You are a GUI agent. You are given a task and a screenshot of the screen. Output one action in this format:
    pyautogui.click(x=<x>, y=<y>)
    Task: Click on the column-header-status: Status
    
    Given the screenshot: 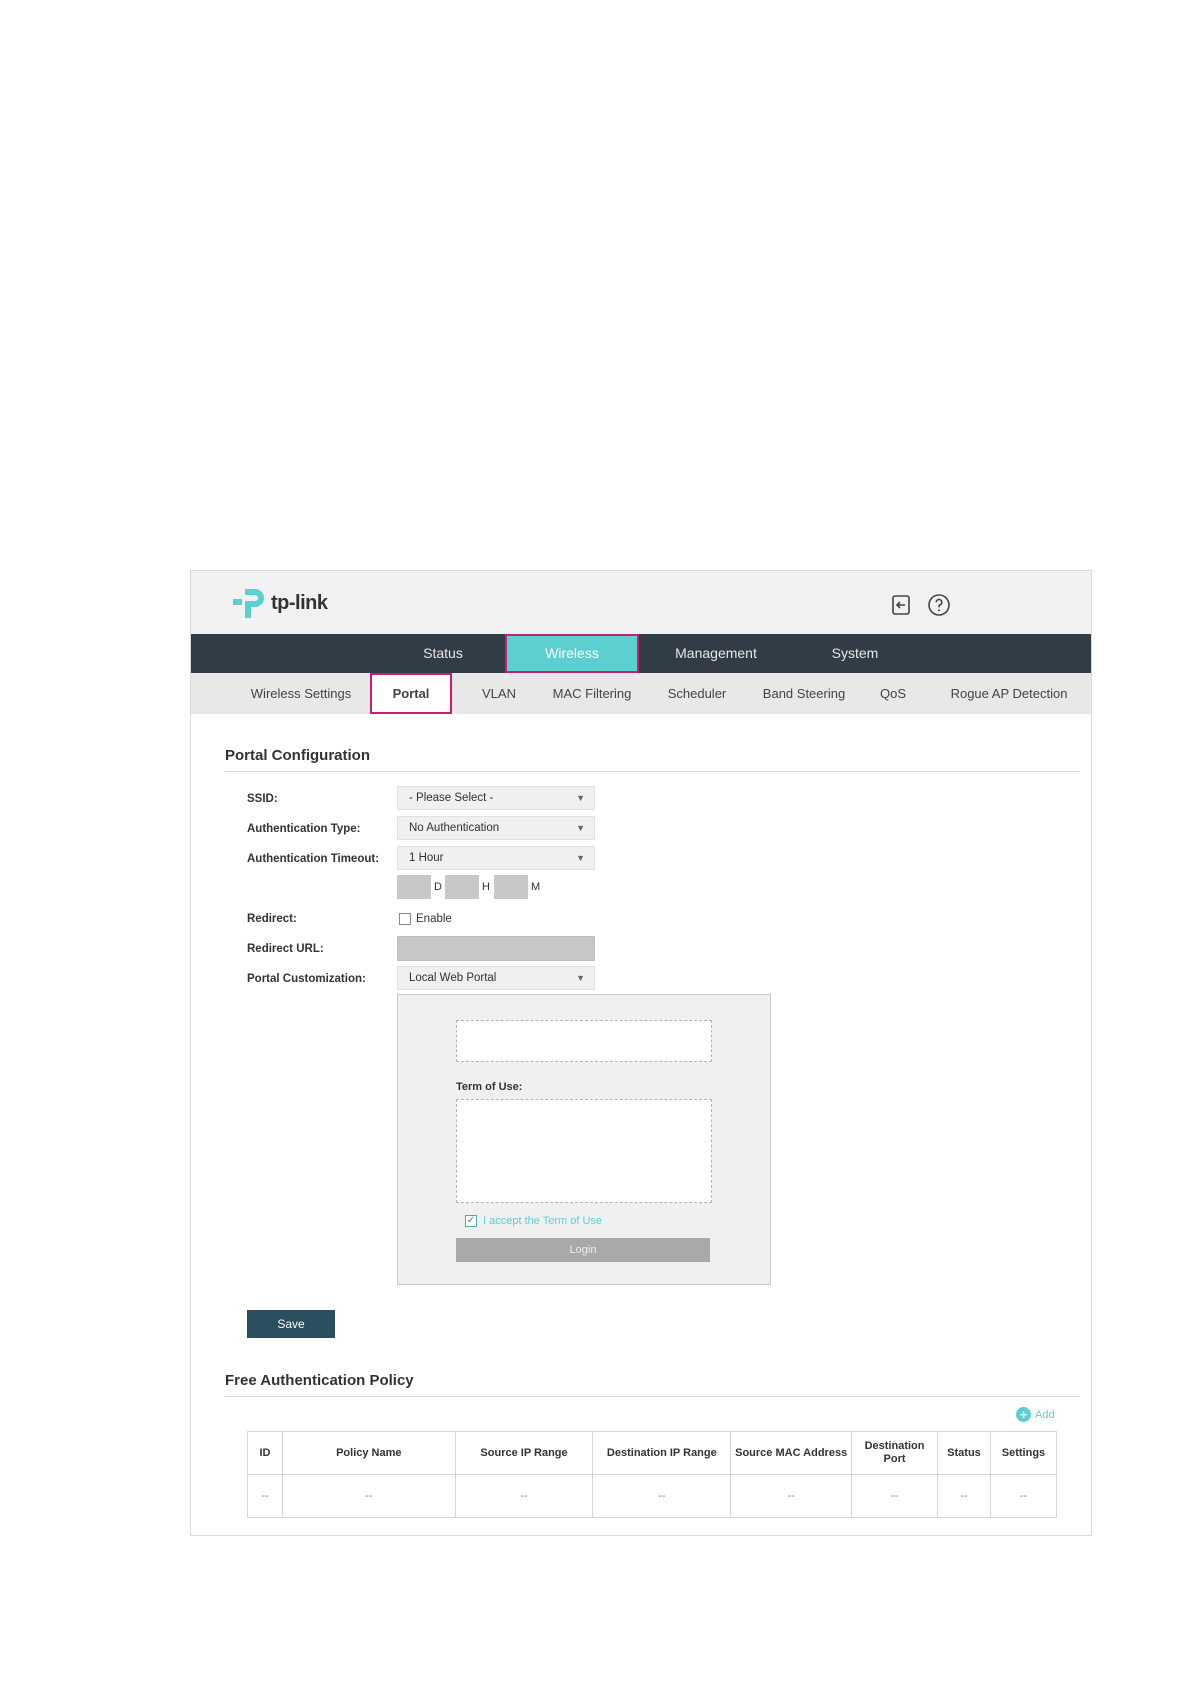 What is the action you would take?
    pyautogui.click(x=964, y=1453)
    